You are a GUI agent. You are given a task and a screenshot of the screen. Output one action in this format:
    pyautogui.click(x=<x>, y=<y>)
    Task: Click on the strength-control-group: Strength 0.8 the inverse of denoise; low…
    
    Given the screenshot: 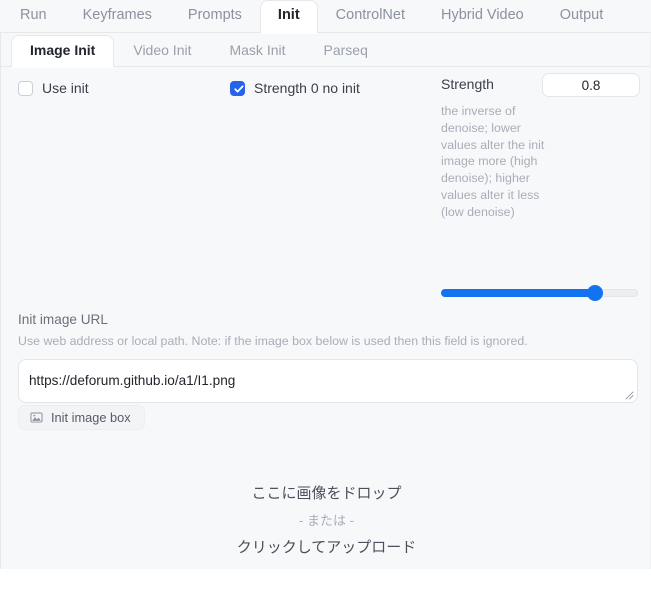 What is the action you would take?
    pyautogui.click(x=539, y=187)
    